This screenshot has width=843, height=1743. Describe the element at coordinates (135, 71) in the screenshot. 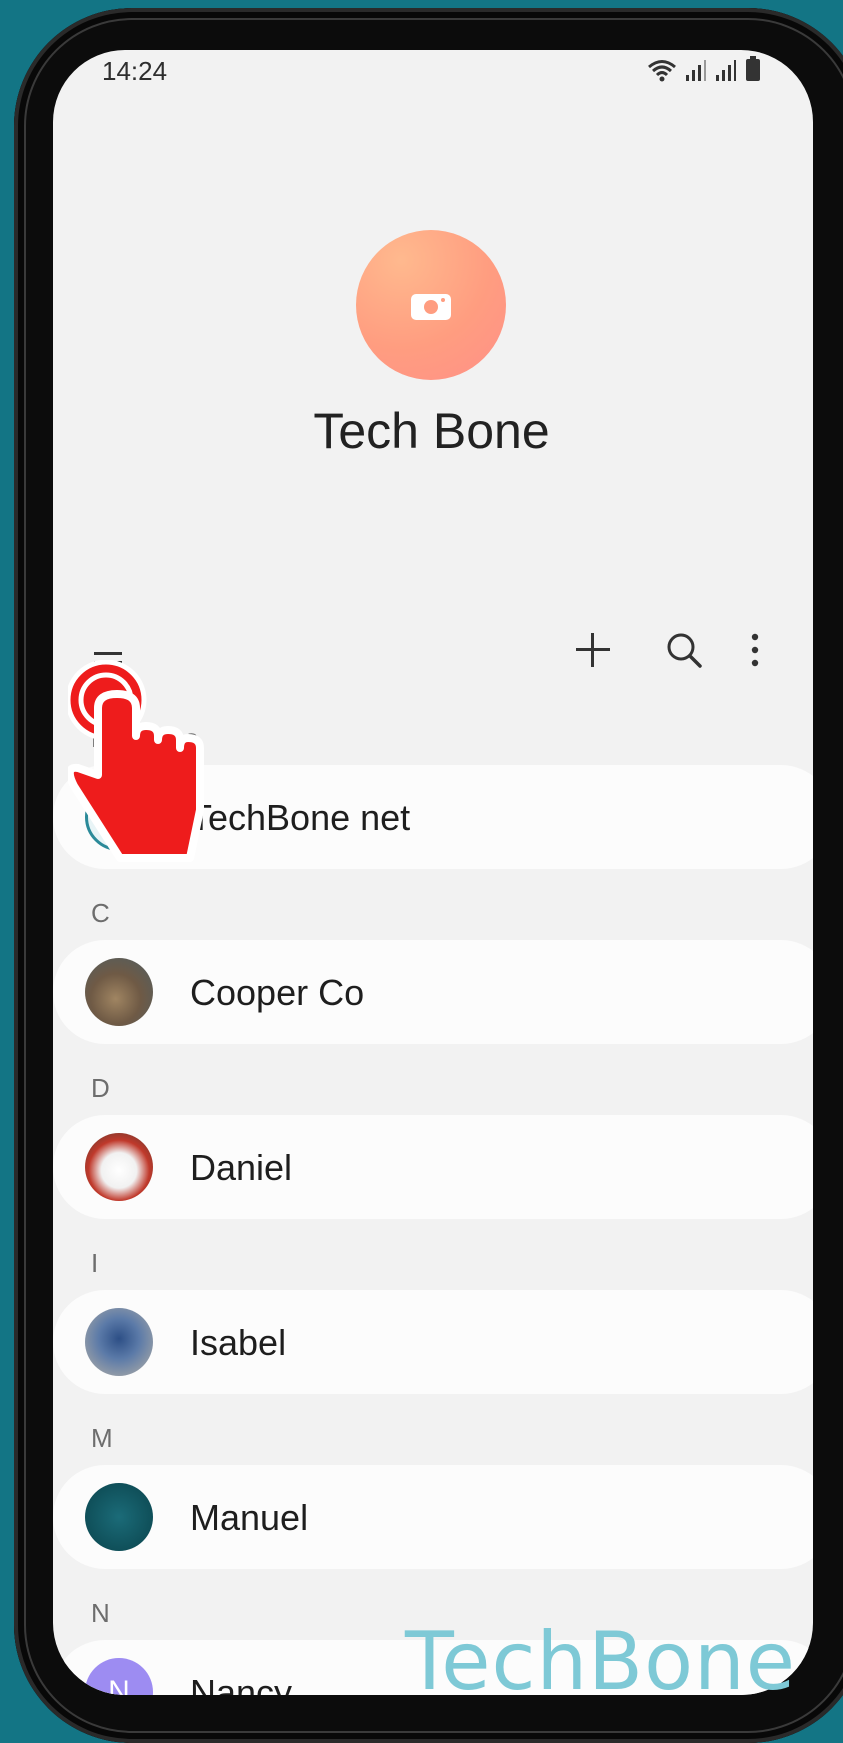

I see `status-time: 14:24` at that location.